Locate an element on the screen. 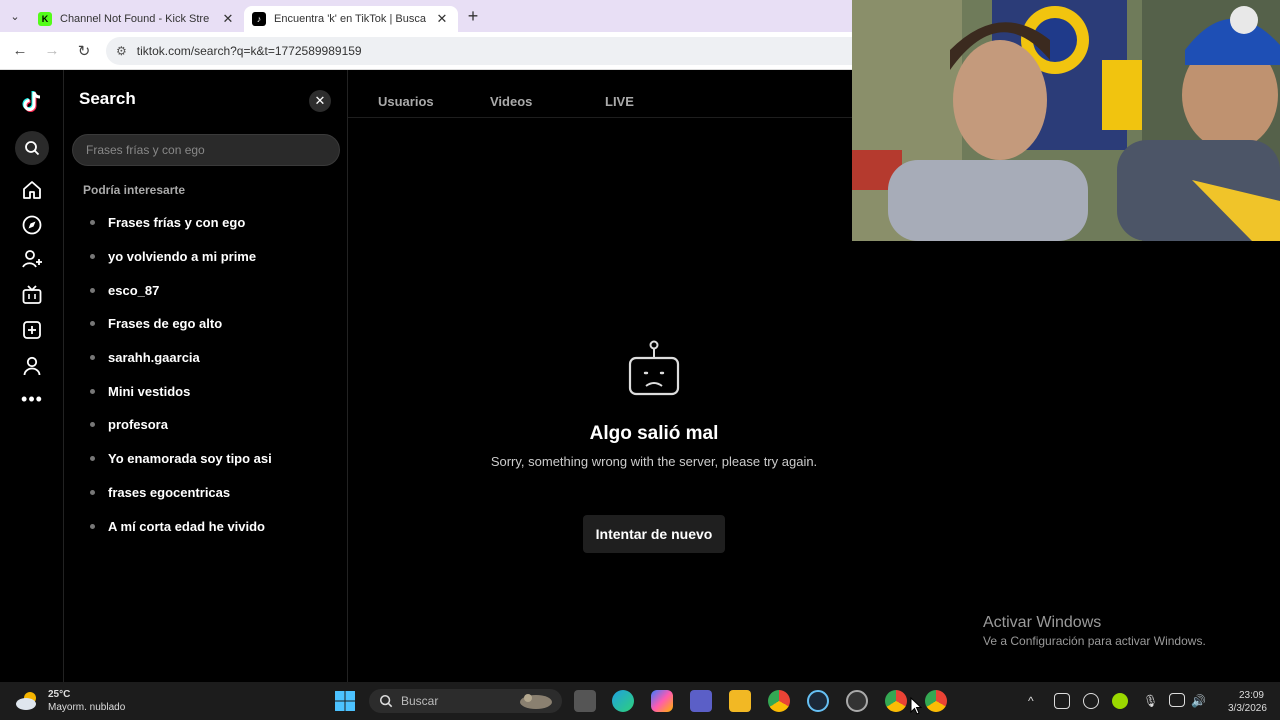  suggestion-item: Yo enamorada soy tipo asi is located at coordinates (181, 459).